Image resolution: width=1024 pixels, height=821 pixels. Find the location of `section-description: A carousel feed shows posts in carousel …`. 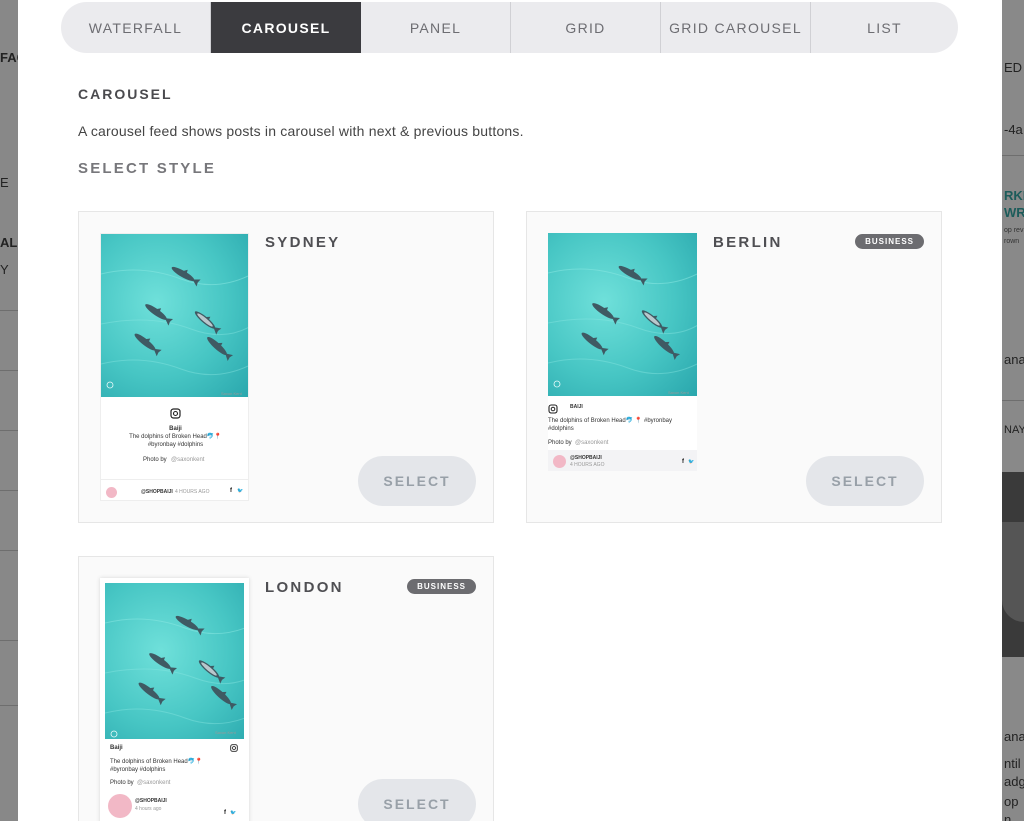

section-description: A carousel feed shows posts in carousel … is located at coordinates (301, 131).